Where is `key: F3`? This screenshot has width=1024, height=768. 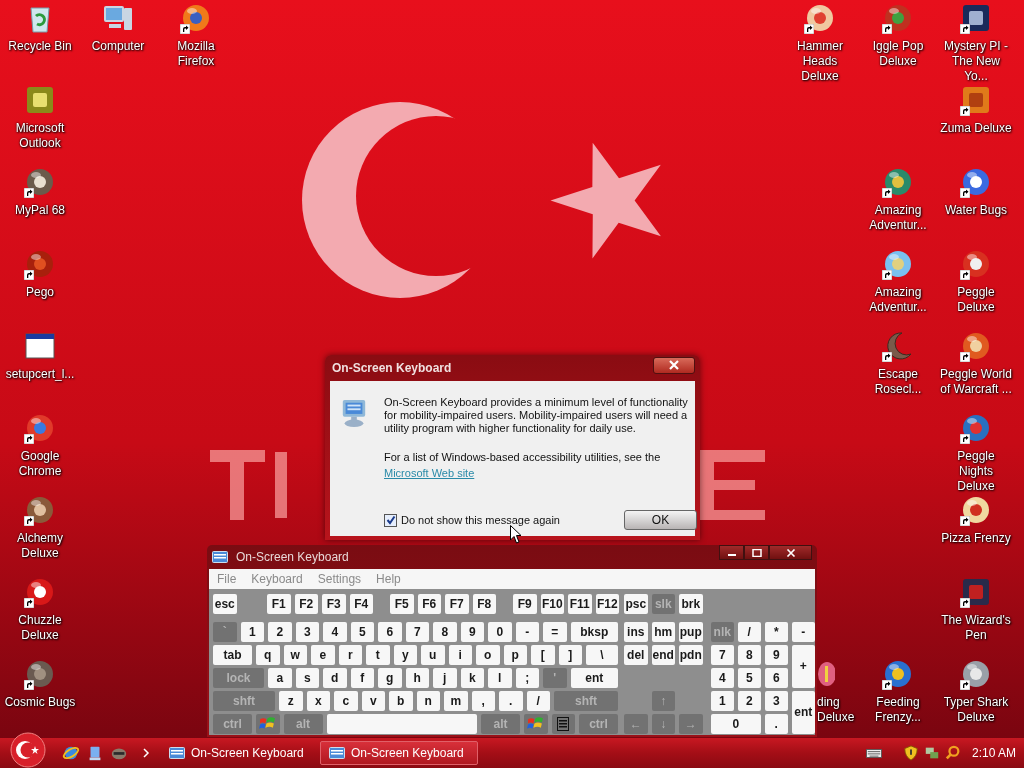
key: F3 is located at coordinates (334, 604).